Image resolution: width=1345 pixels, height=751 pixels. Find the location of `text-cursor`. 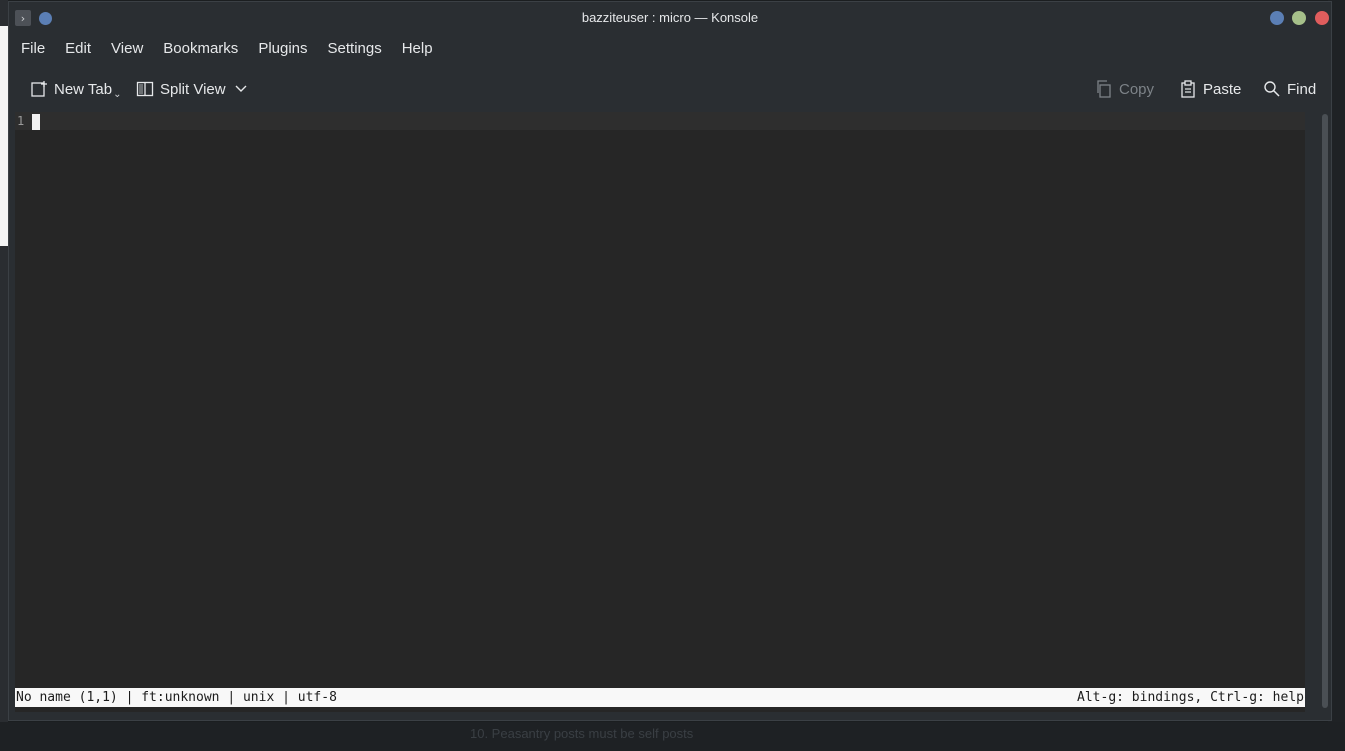

text-cursor is located at coordinates (36, 122).